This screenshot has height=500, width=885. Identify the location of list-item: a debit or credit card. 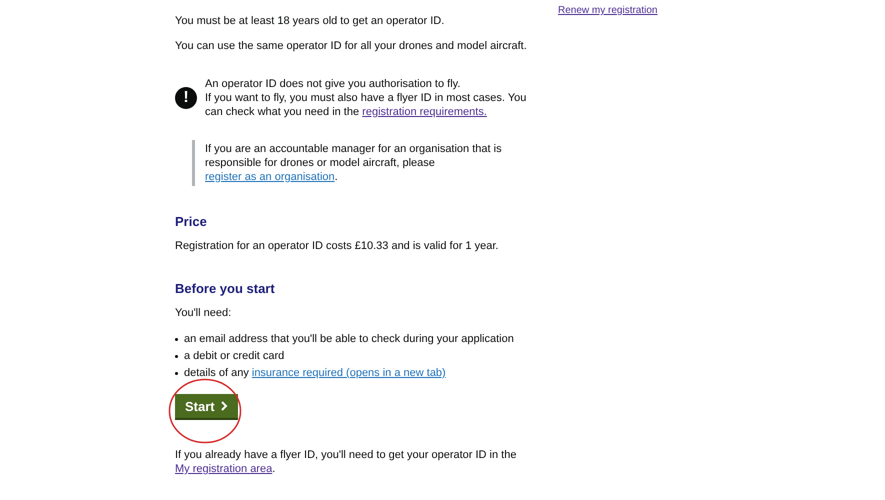
(234, 356).